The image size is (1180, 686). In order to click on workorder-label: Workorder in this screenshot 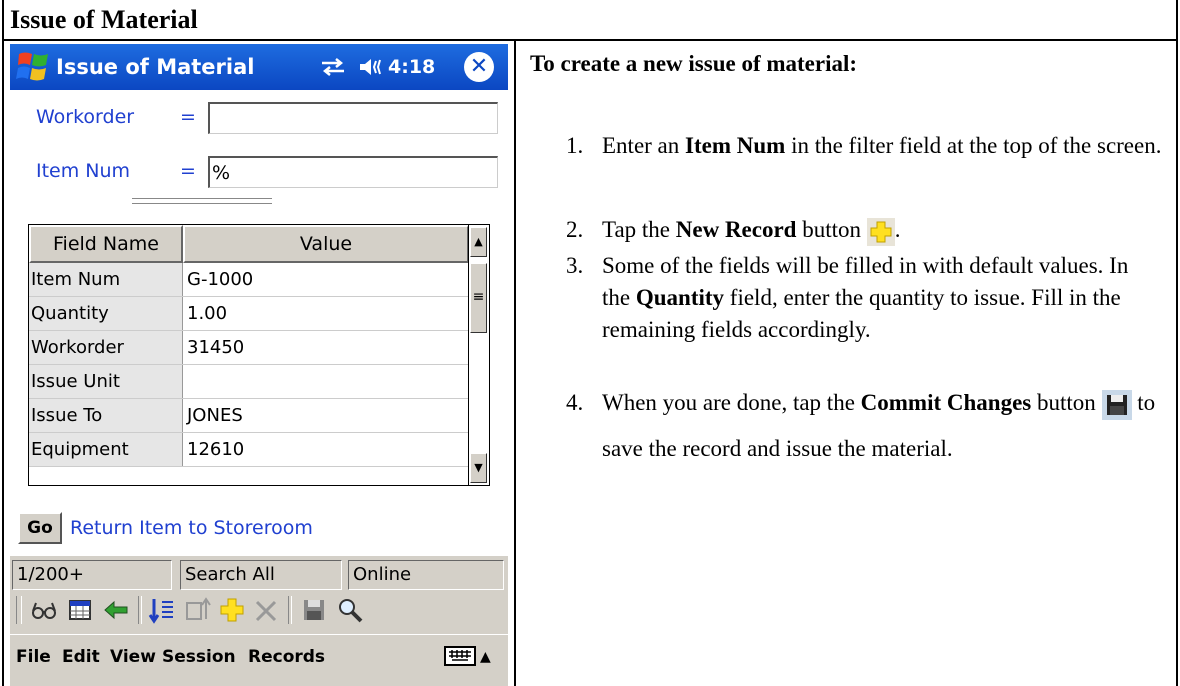, I will do `click(85, 117)`.